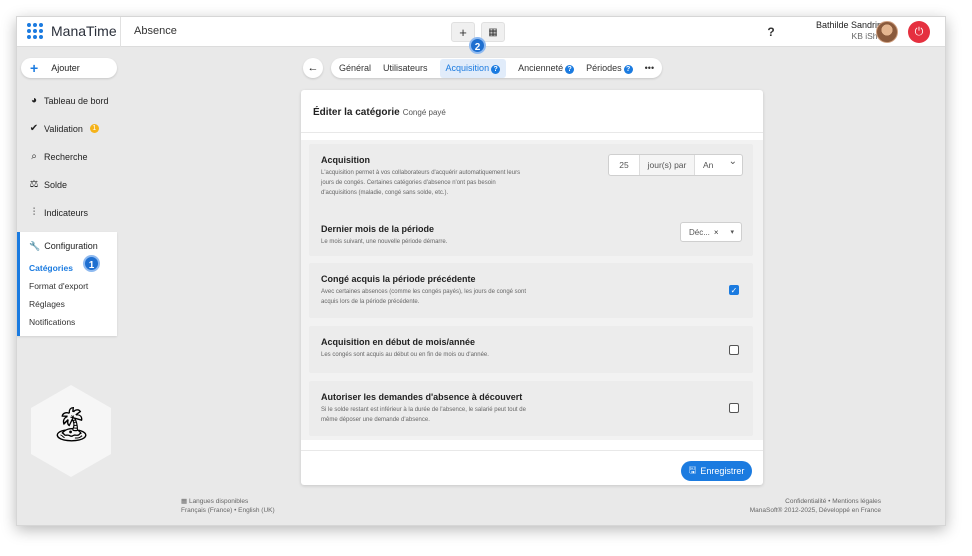 Image resolution: width=972 pixels, height=556 pixels. Describe the element at coordinates (66, 156) in the screenshot. I see `sidebar-item-label: Recherche` at that location.